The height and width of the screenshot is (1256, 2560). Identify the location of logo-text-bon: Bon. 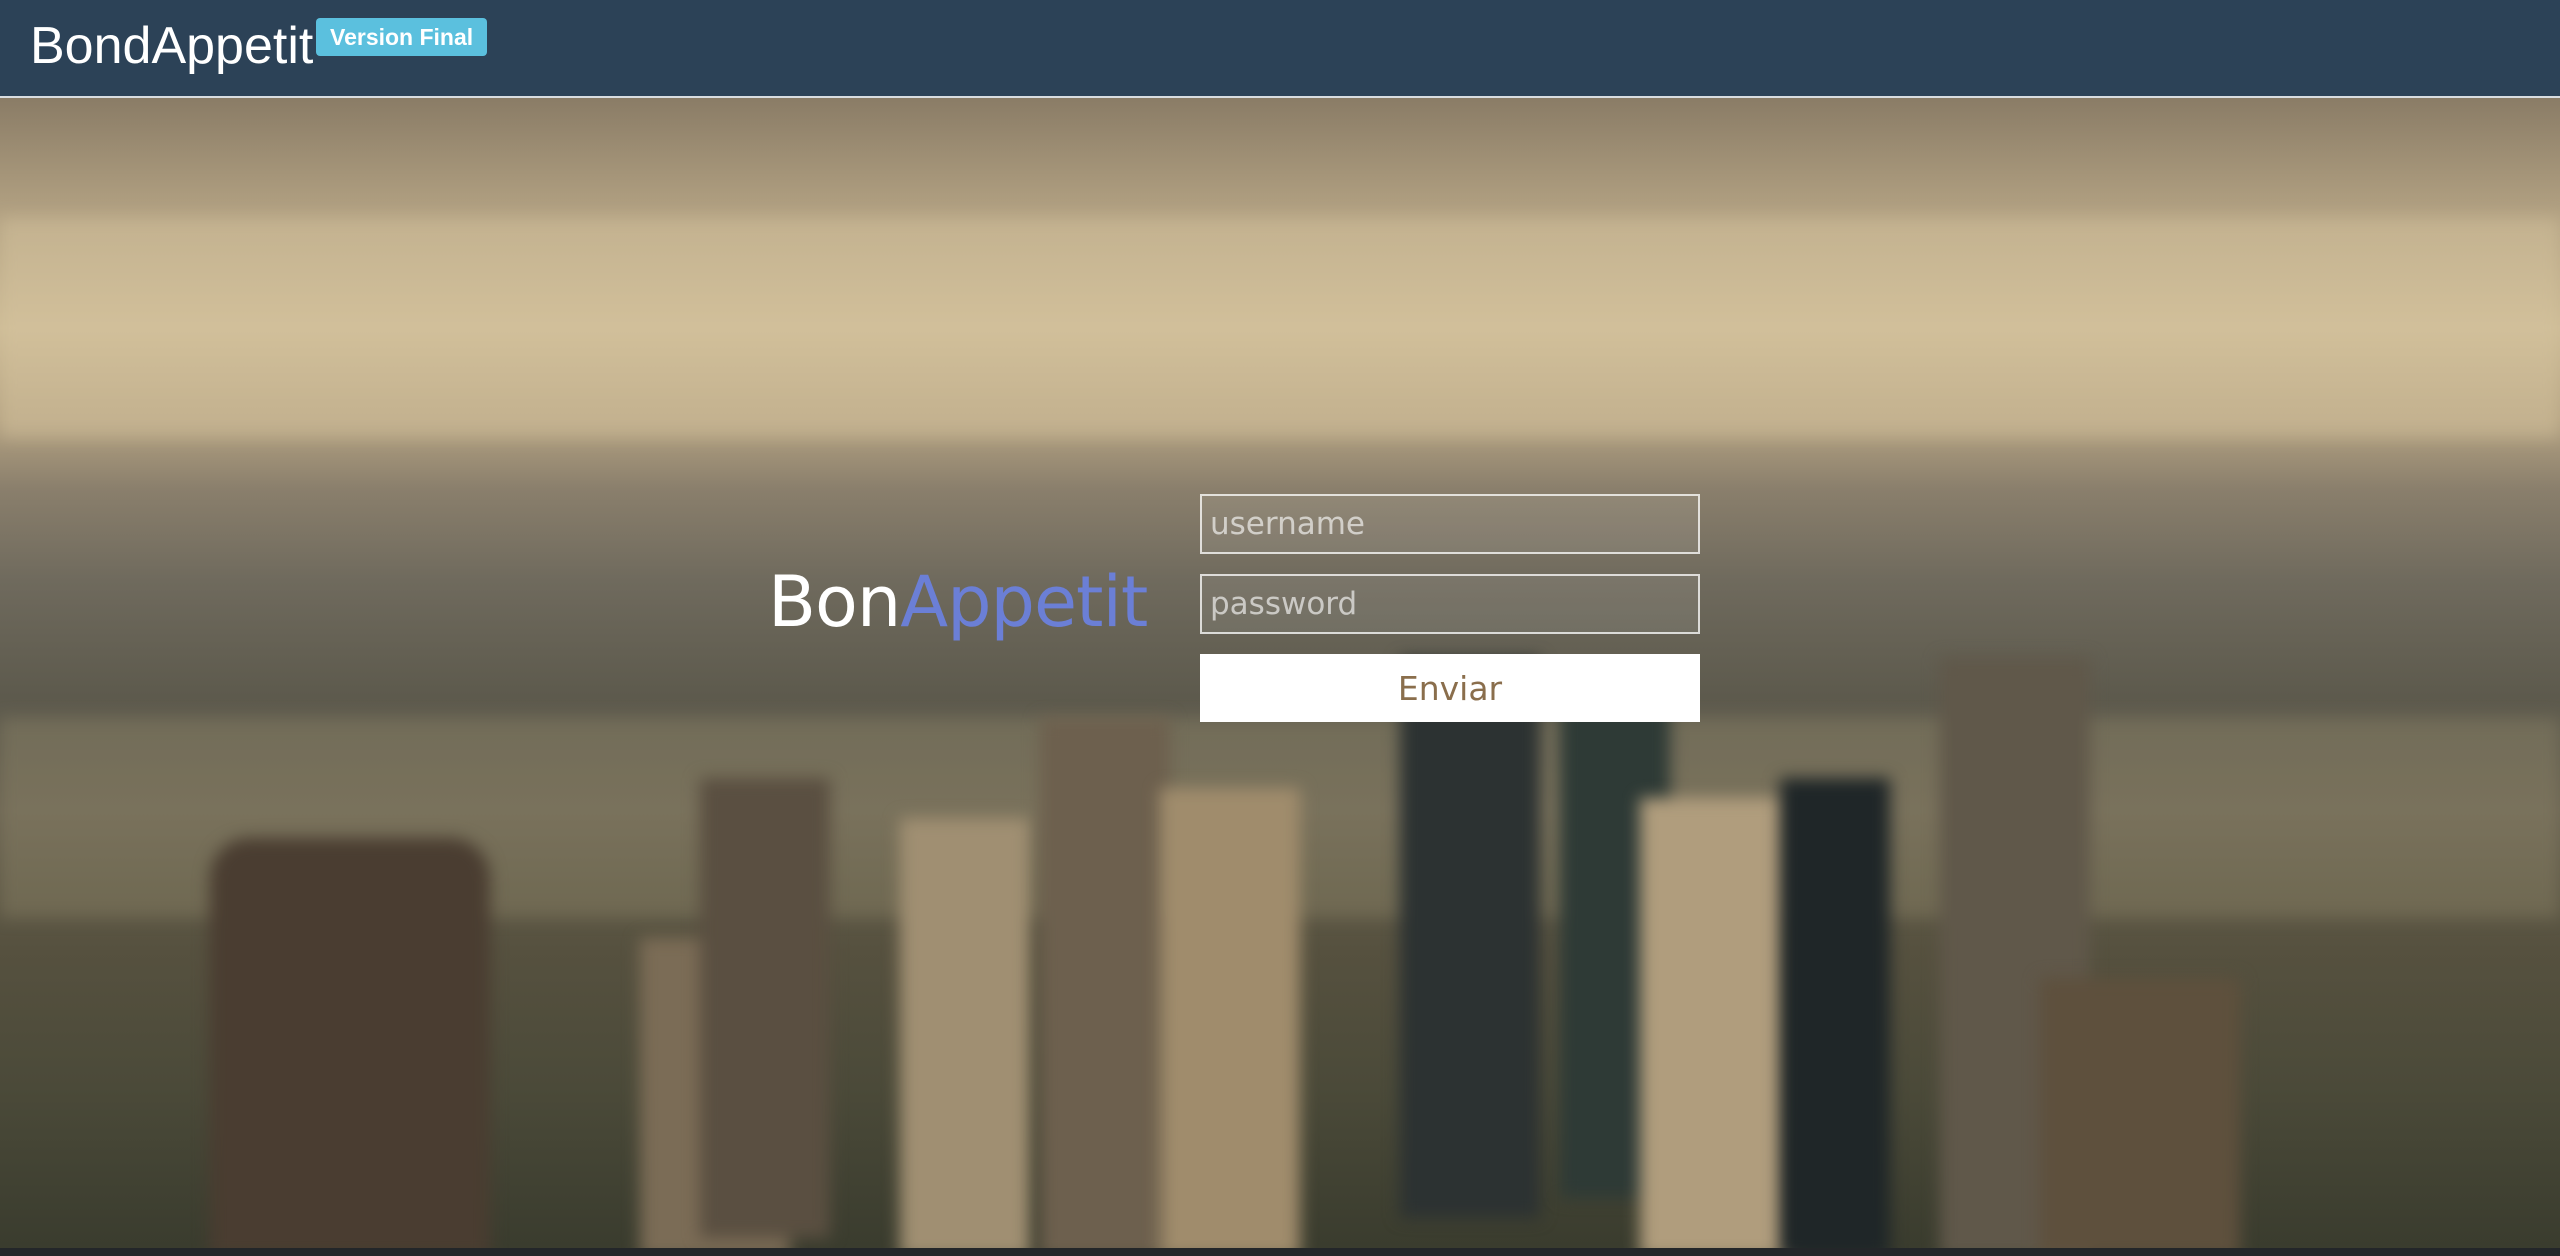
(834, 602).